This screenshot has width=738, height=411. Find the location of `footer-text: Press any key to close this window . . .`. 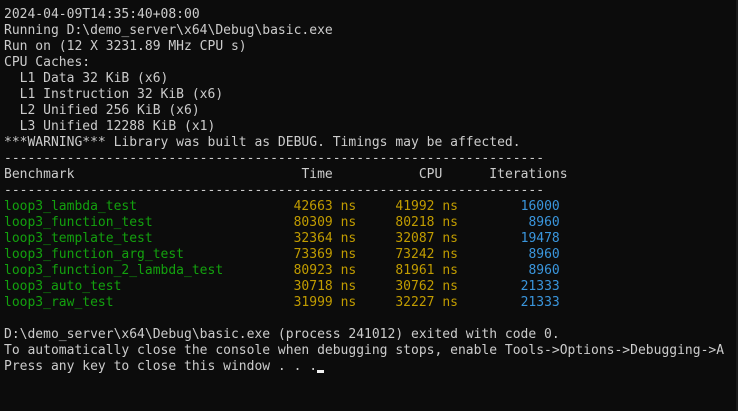

footer-text: Press any key to close this window . . . is located at coordinates (161, 366).